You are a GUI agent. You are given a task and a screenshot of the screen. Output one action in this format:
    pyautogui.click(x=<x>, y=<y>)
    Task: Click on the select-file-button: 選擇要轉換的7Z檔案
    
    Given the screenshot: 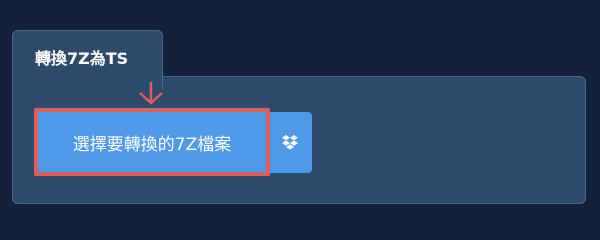 What is the action you would take?
    pyautogui.click(x=152, y=142)
    